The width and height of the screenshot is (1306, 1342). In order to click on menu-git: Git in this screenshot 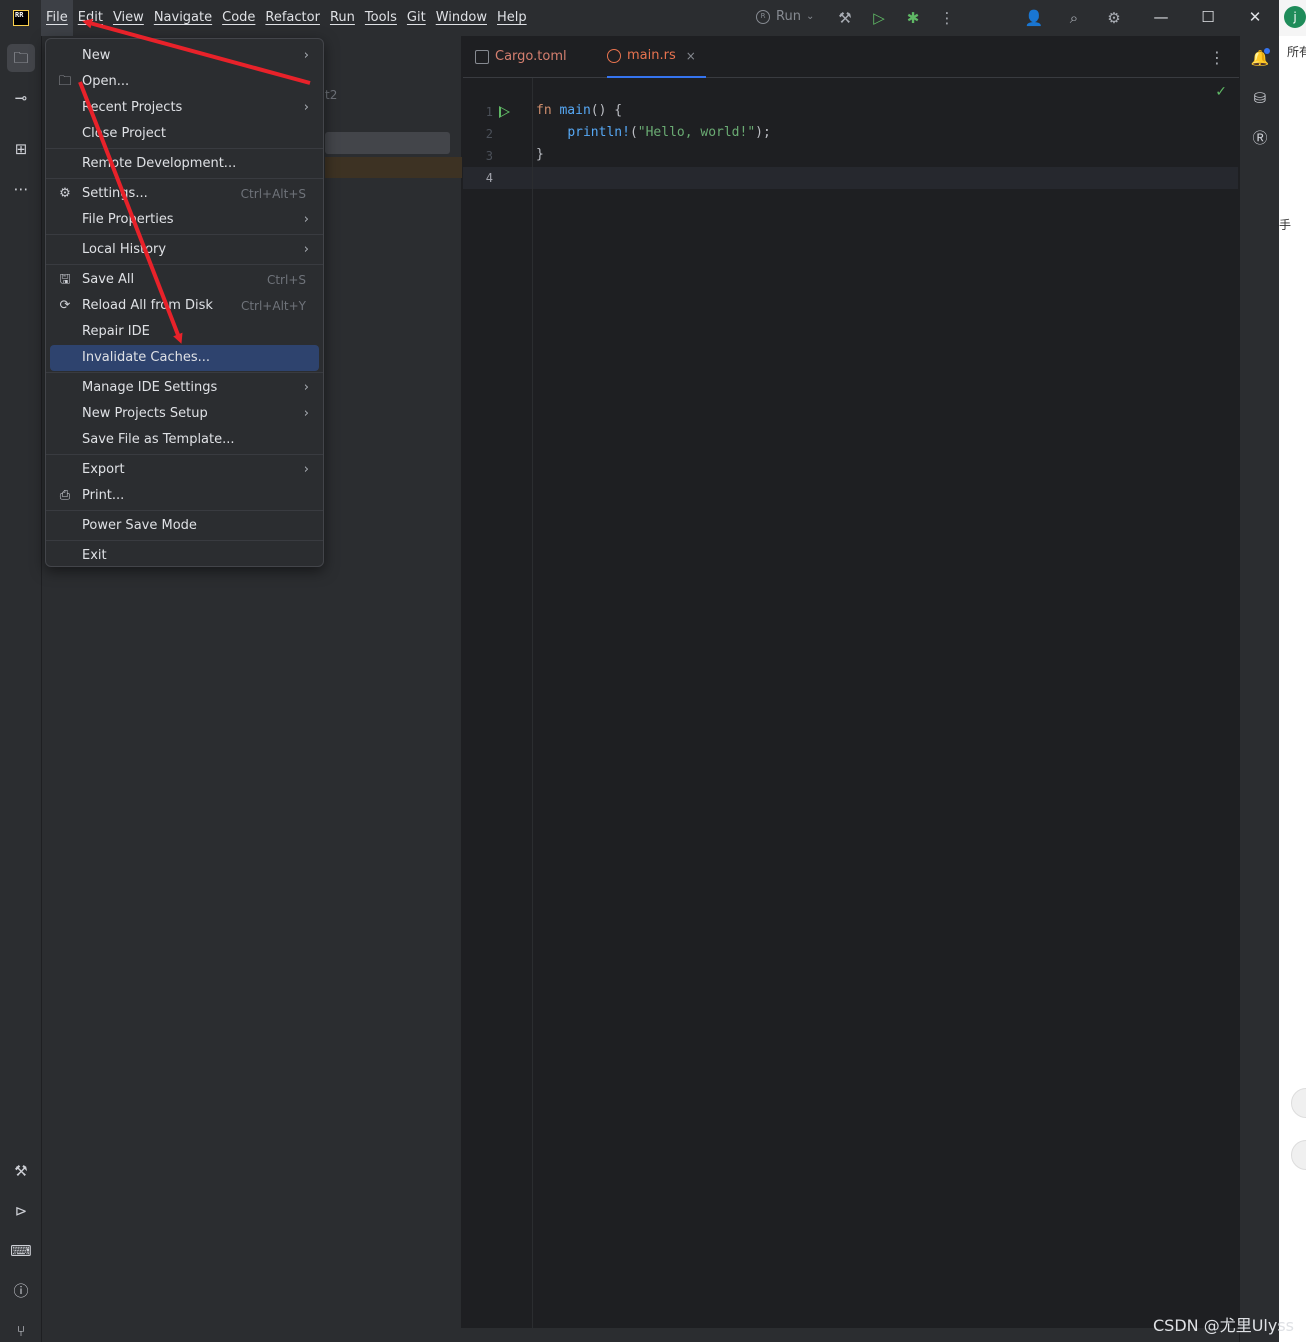, I will do `click(416, 18)`.